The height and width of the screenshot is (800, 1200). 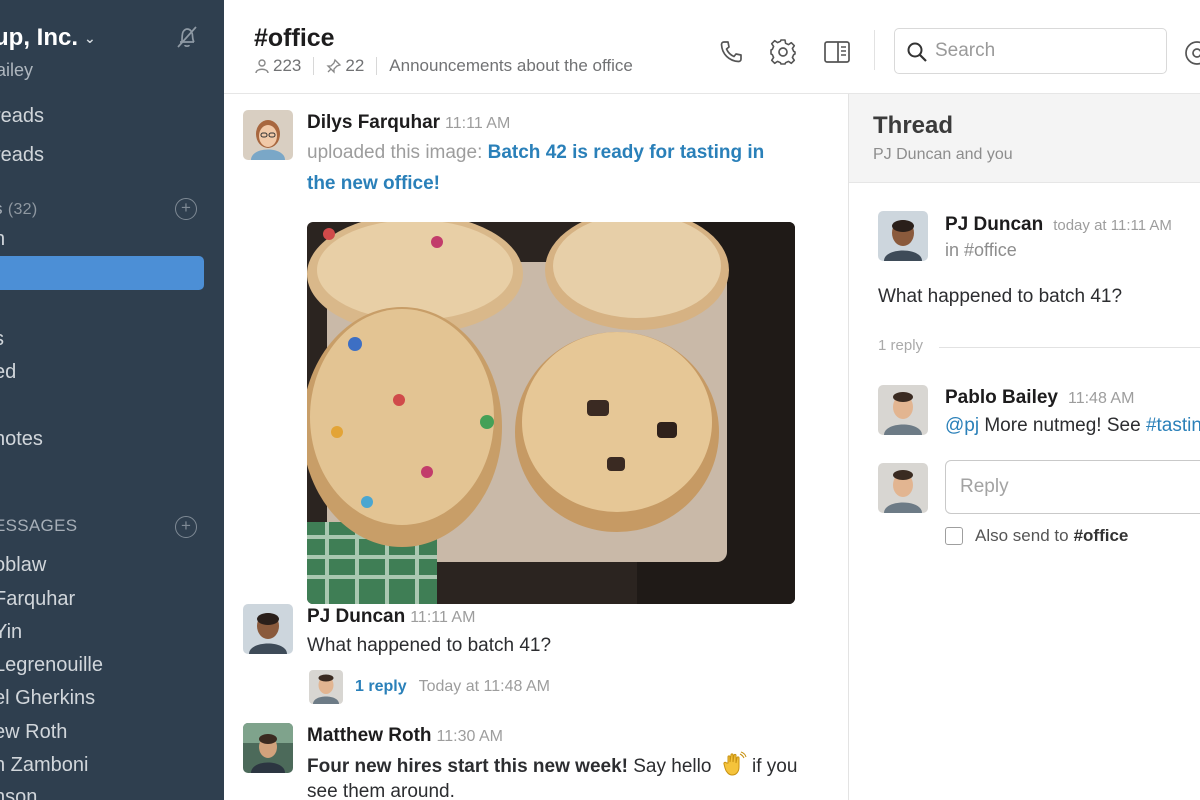 What do you see at coordinates (21, 439) in the screenshot?
I see `sidebar-channel-5: notes` at bounding box center [21, 439].